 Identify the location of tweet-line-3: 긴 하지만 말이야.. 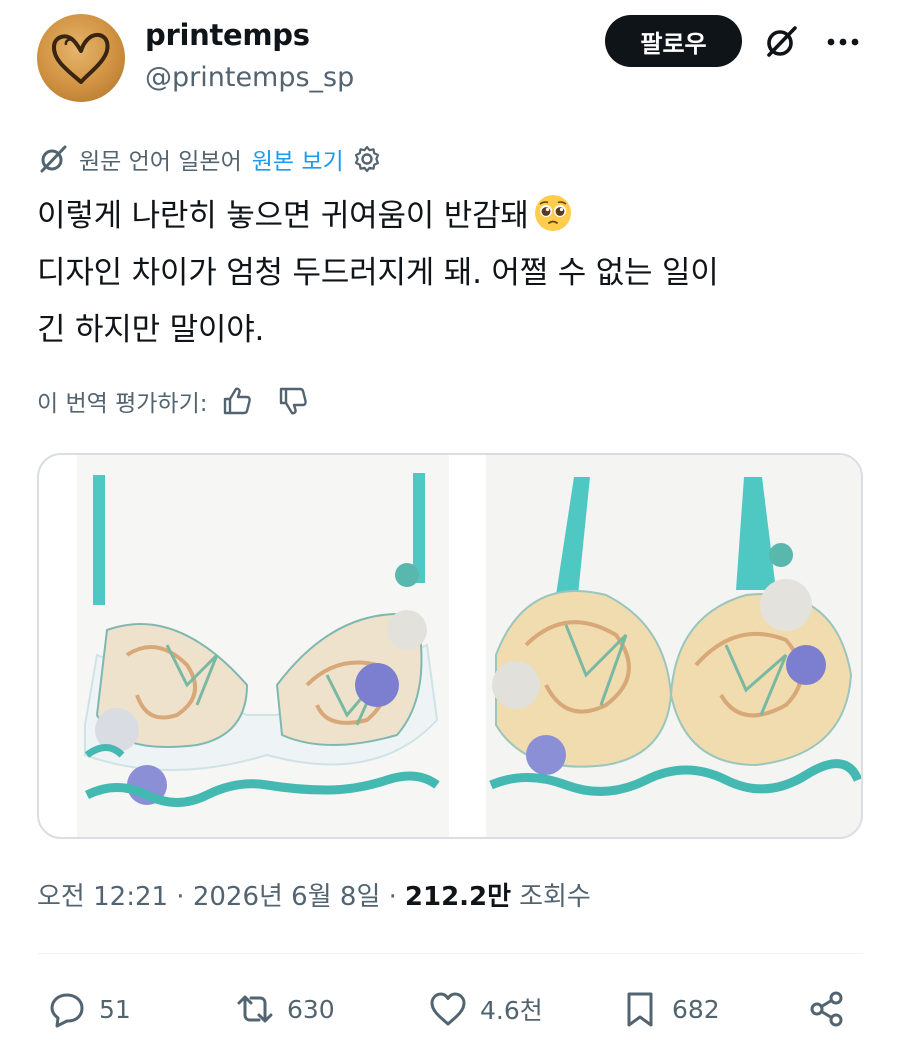
(151, 330).